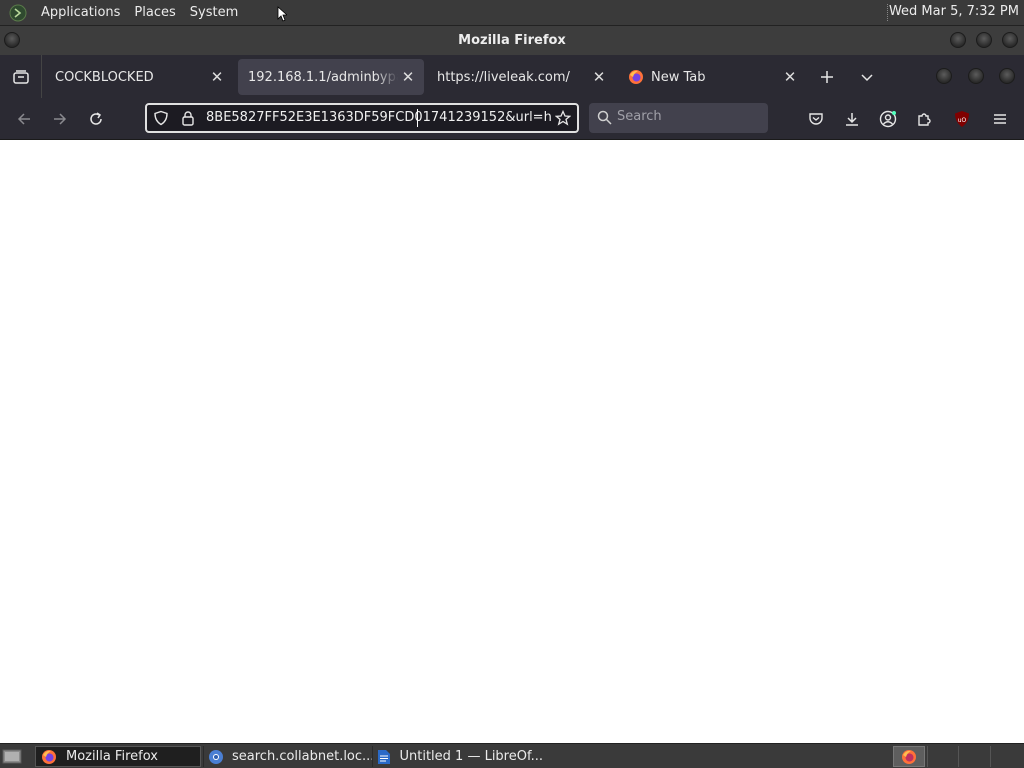 The width and height of the screenshot is (1024, 768). What do you see at coordinates (687, 116) in the screenshot?
I see `search-input` at bounding box center [687, 116].